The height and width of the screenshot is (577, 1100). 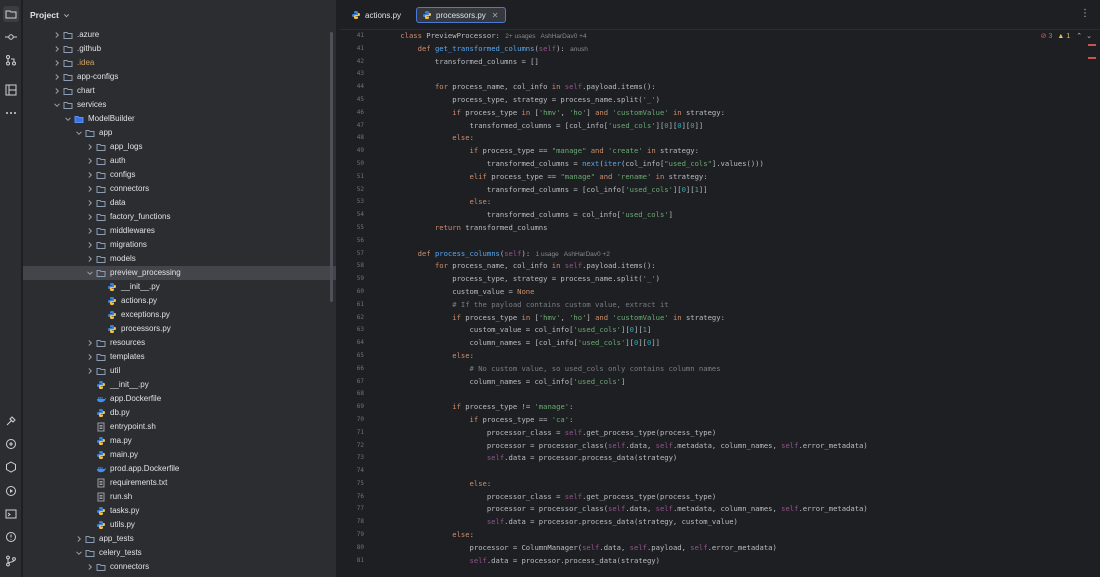 I want to click on tree-file: processors.py, so click(x=179, y=329).